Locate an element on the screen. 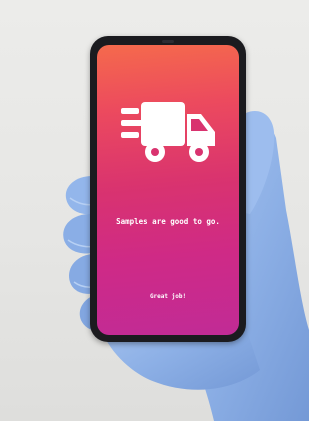 This screenshot has width=320, height=421. phone-camera is located at coordinates (168, 41).